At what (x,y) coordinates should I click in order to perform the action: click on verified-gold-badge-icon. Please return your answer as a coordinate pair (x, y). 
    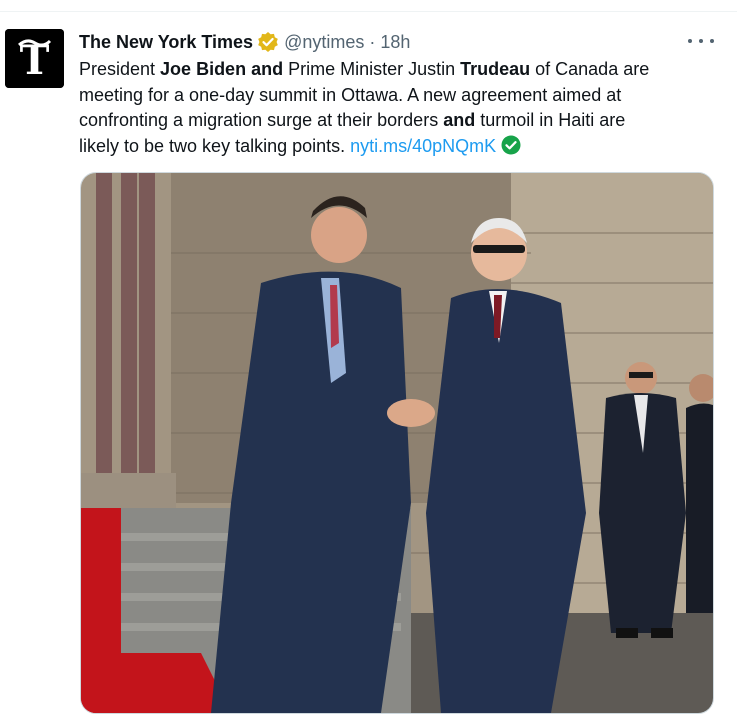
    Looking at the image, I should click on (268, 42).